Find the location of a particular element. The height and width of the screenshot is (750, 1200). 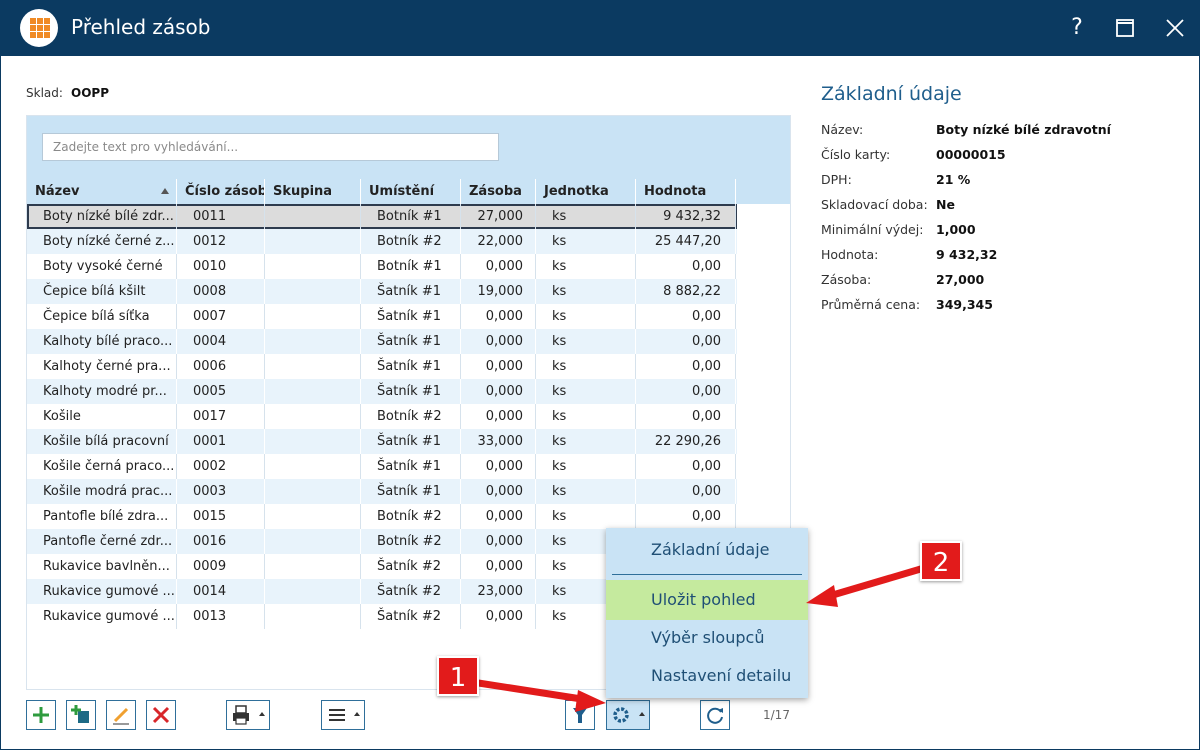

table-cell-loc: Šatník #2 is located at coordinates (411, 566).